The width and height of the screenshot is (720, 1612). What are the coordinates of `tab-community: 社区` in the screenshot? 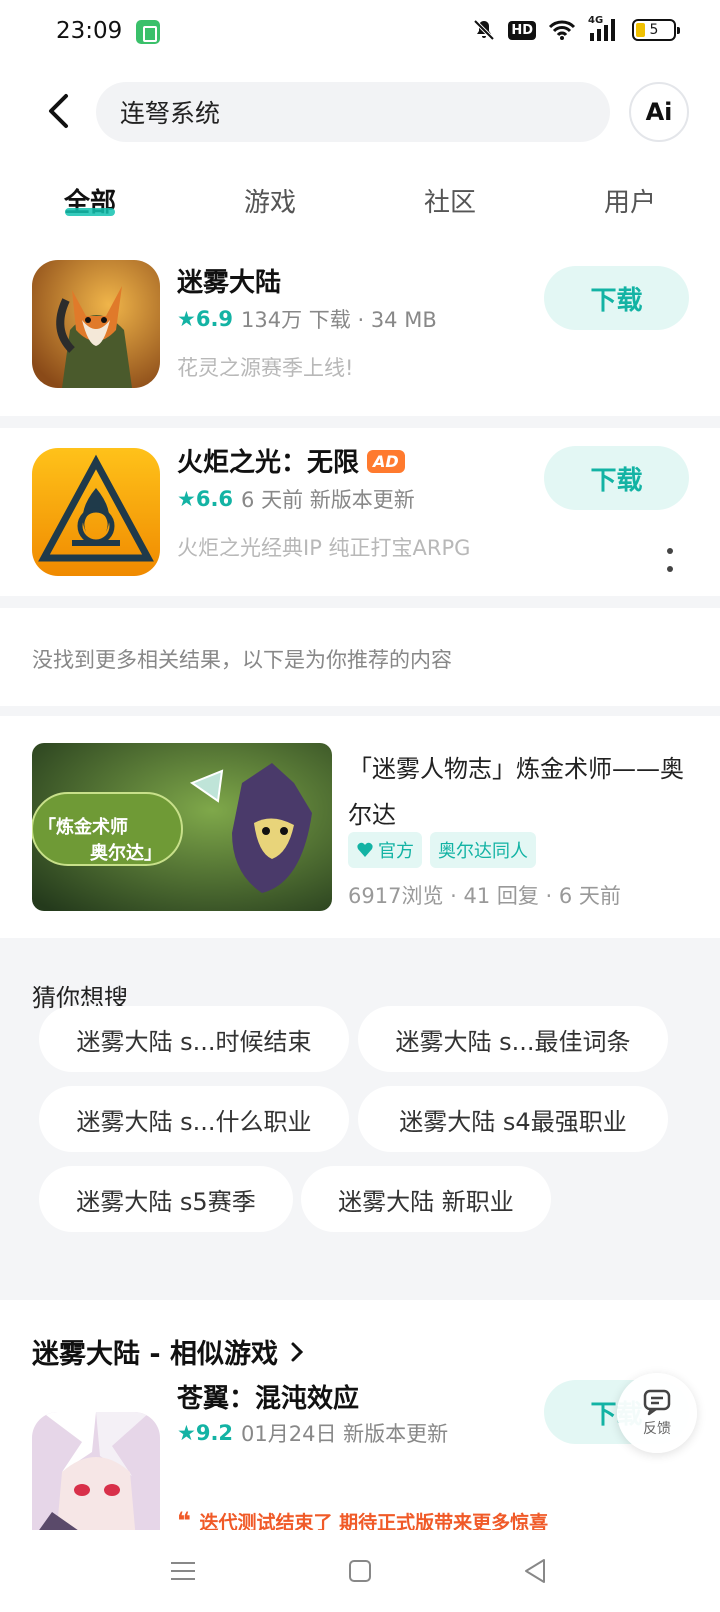 It's located at (450, 201).